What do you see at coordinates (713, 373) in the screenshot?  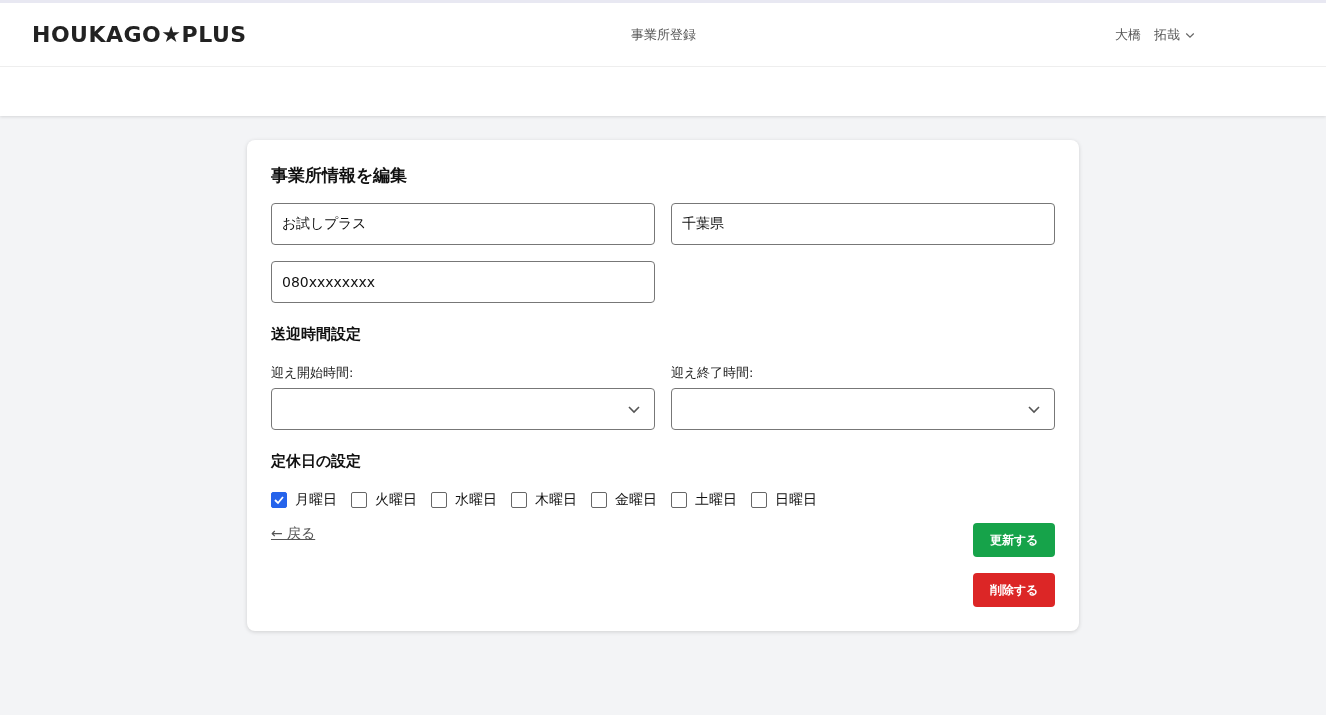 I see `field-label: 迎え終了時間:` at bounding box center [713, 373].